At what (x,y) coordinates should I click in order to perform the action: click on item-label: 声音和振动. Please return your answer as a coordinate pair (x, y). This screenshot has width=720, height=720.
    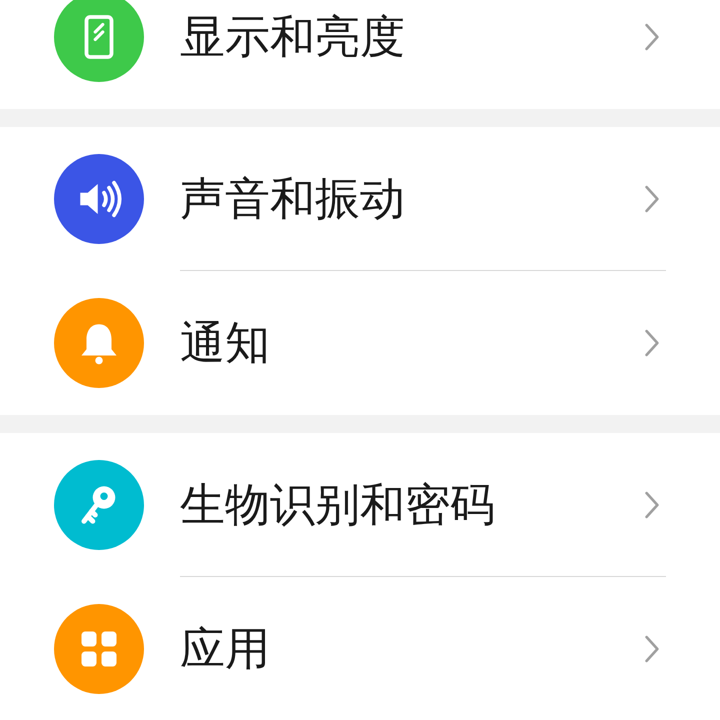
    Looking at the image, I should click on (292, 198).